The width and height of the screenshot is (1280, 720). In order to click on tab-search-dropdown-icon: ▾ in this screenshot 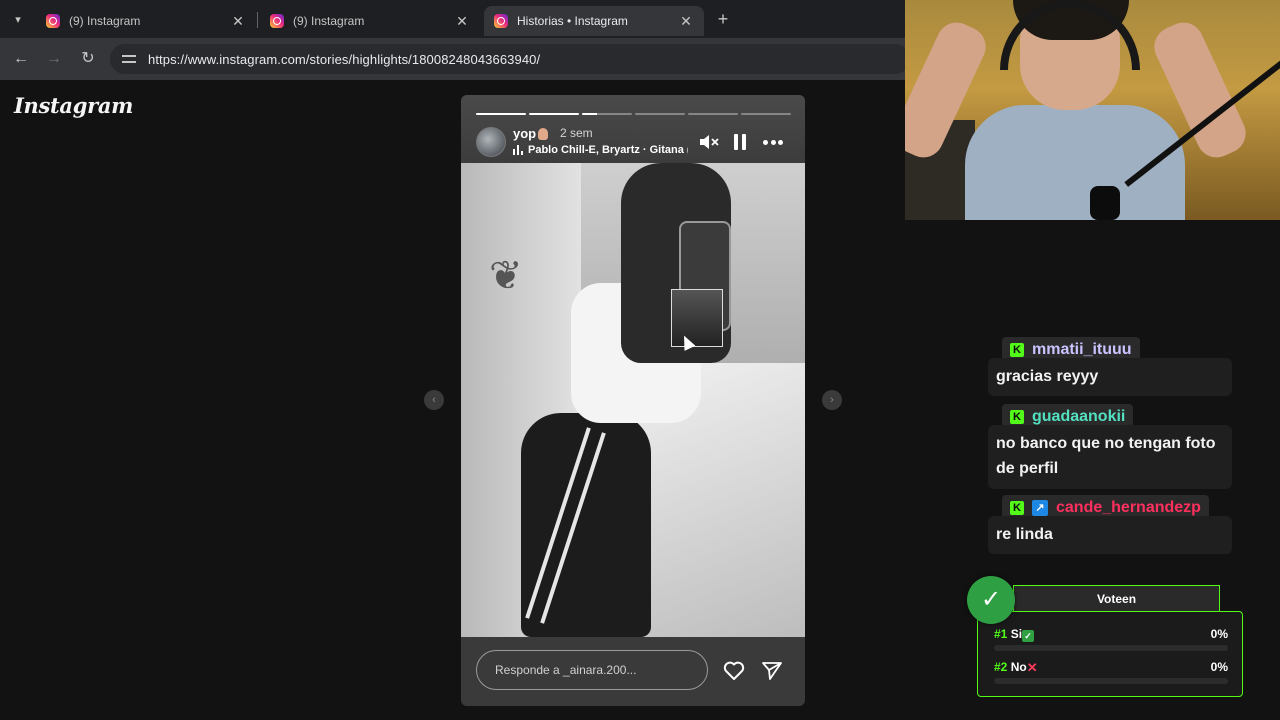, I will do `click(18, 19)`.